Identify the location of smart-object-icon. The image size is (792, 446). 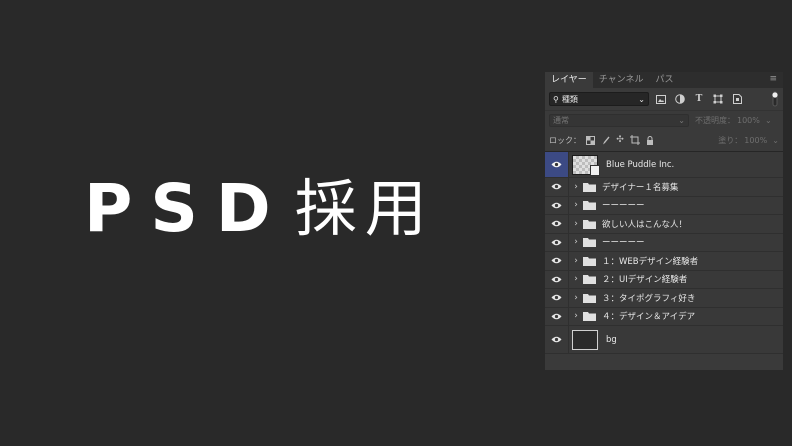
(595, 170).